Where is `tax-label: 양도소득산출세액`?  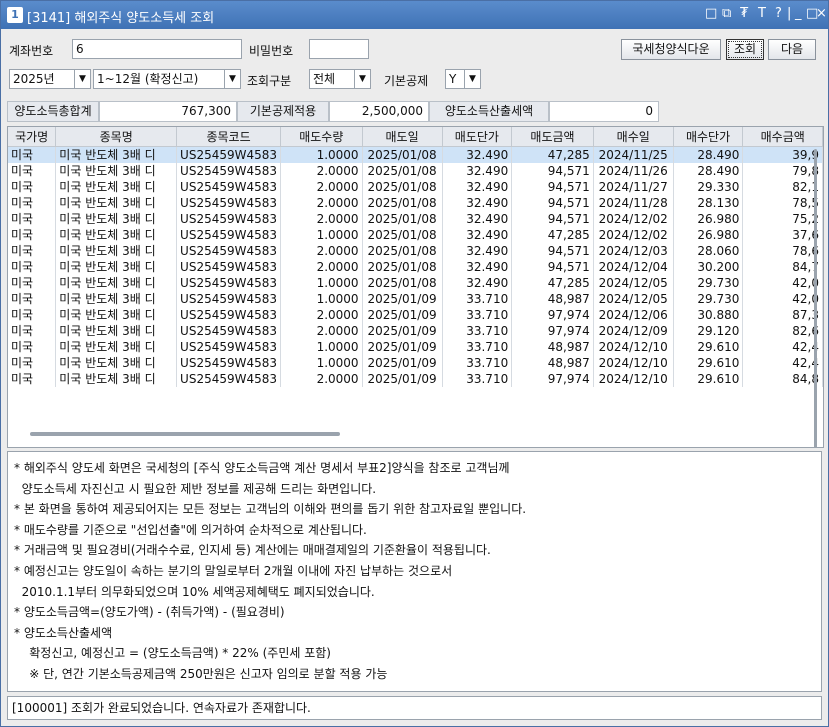
tax-label: 양도소득산출세액 is located at coordinates (489, 111).